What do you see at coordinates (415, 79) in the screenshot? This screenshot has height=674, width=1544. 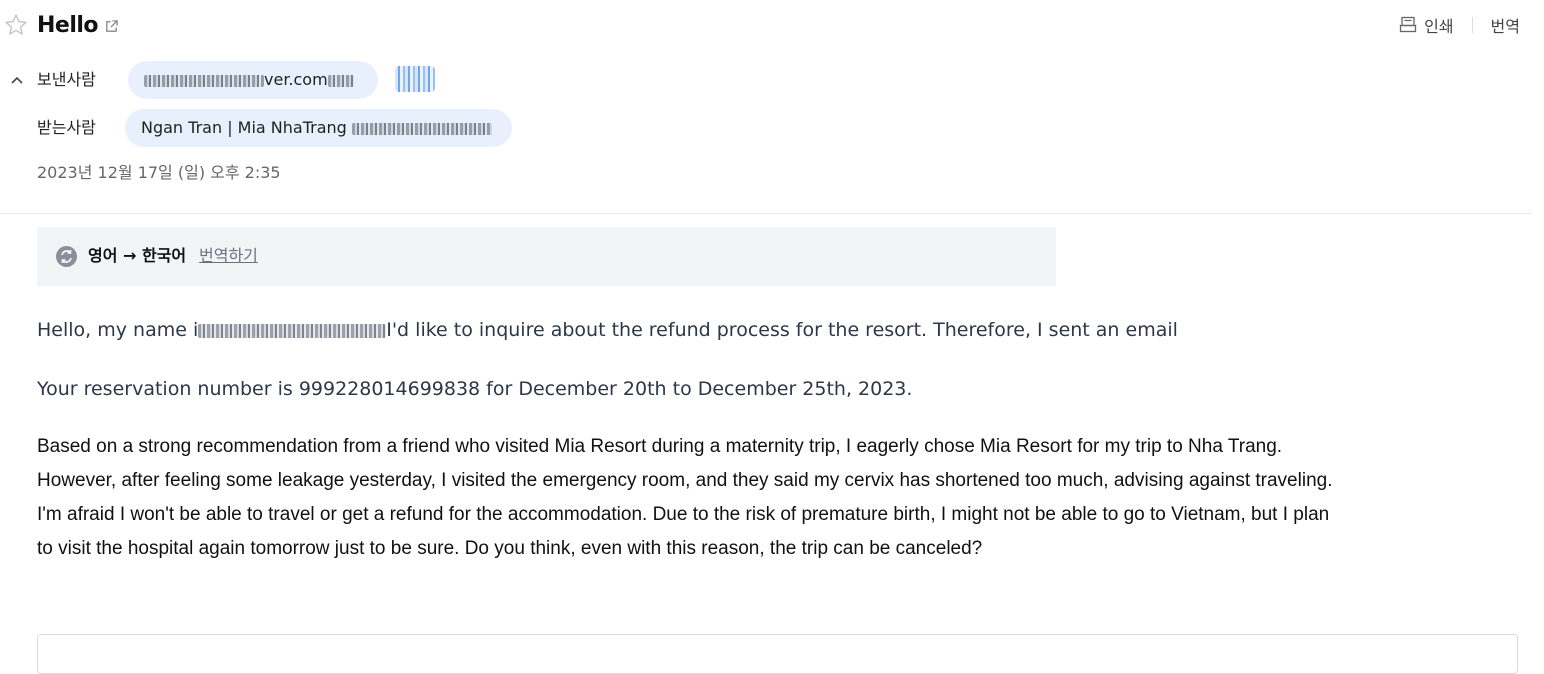 I see `redacted-badge` at bounding box center [415, 79].